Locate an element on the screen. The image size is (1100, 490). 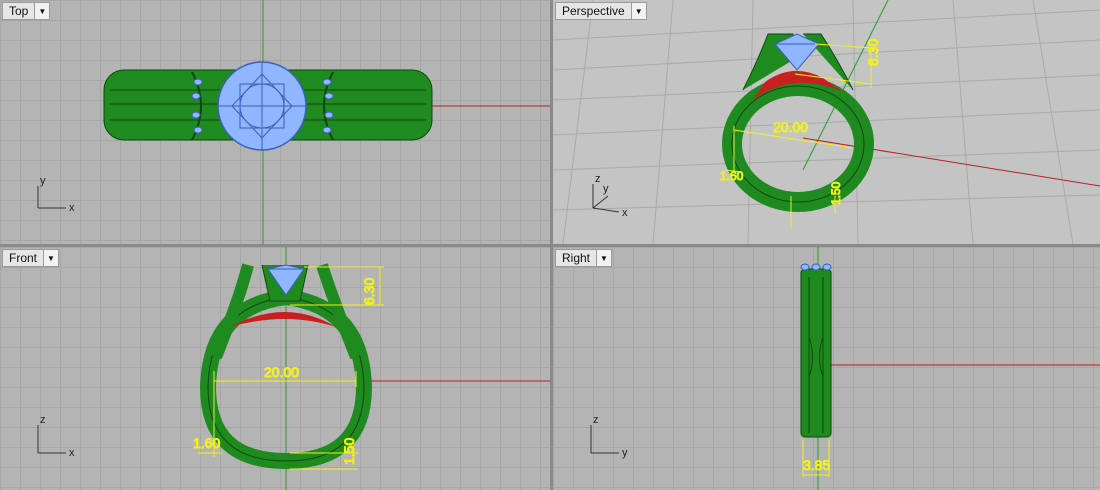
center-gem is located at coordinates (262, 106).